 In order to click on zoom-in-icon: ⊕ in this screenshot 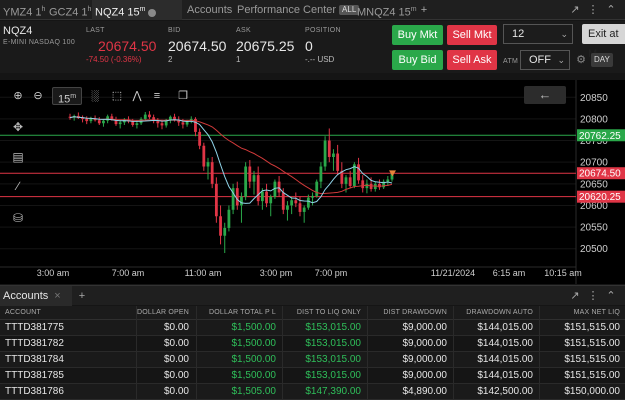, I will do `click(18, 96)`.